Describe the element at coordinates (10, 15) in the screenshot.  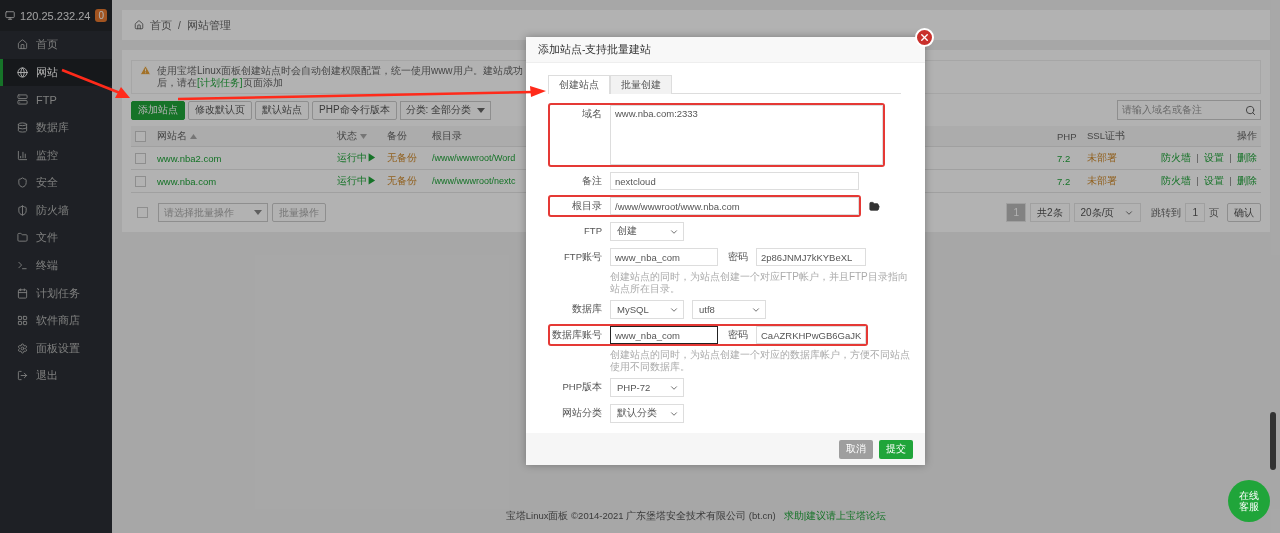
I see `monitor-icon` at that location.